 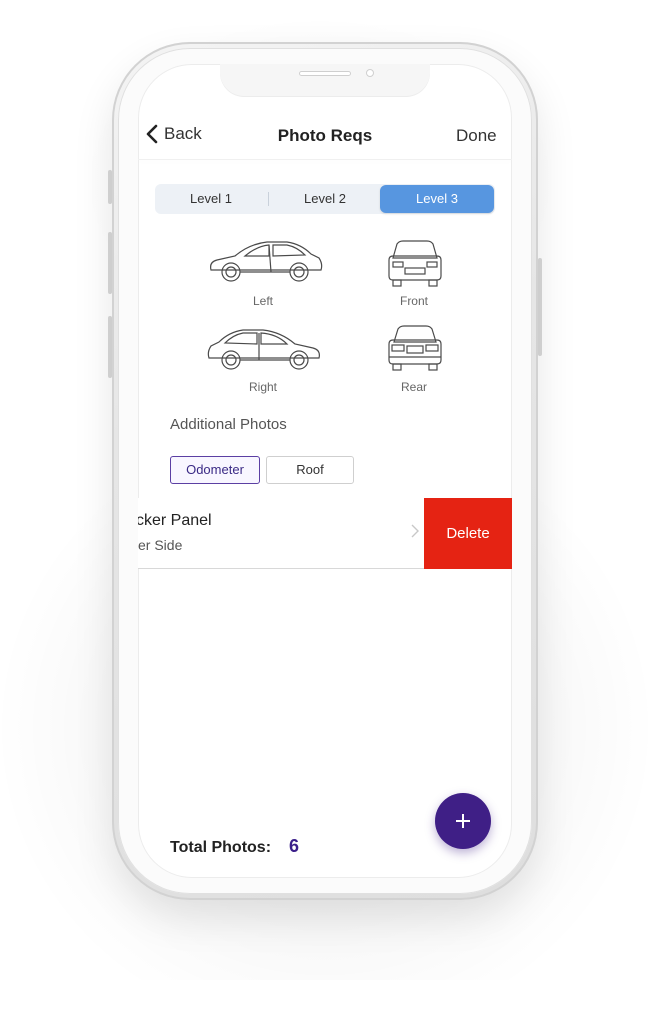 What do you see at coordinates (265, 261) in the screenshot?
I see `car-left-view-icon` at bounding box center [265, 261].